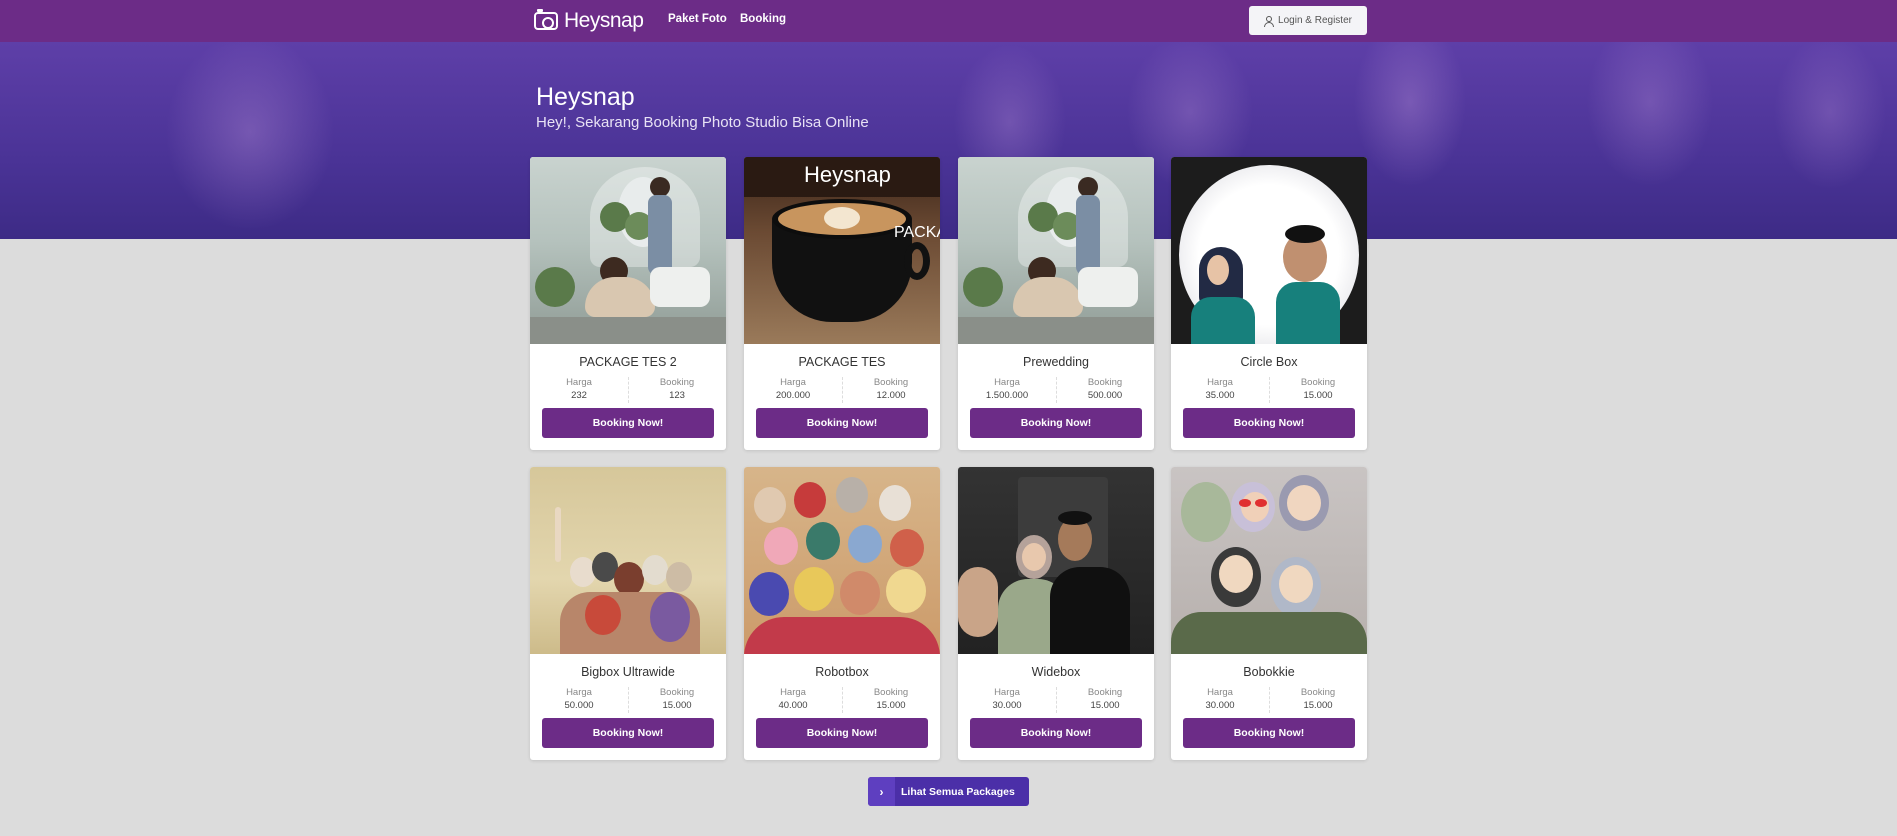  I want to click on see-all-label: Lihat Semua Packages, so click(958, 791).